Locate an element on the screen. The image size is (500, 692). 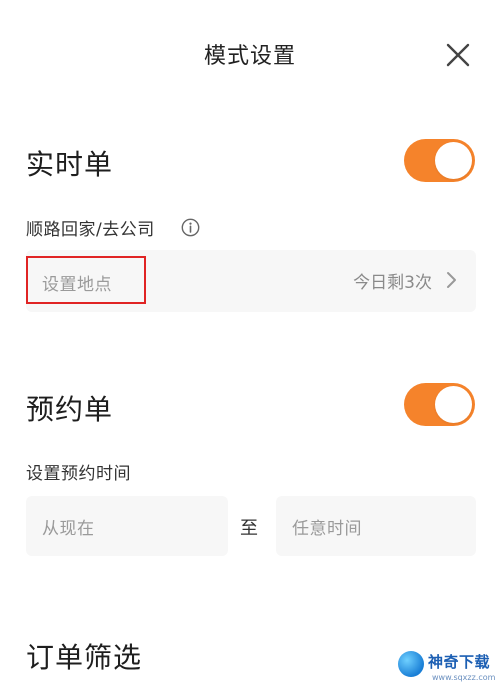
info-icon is located at coordinates (190, 227).